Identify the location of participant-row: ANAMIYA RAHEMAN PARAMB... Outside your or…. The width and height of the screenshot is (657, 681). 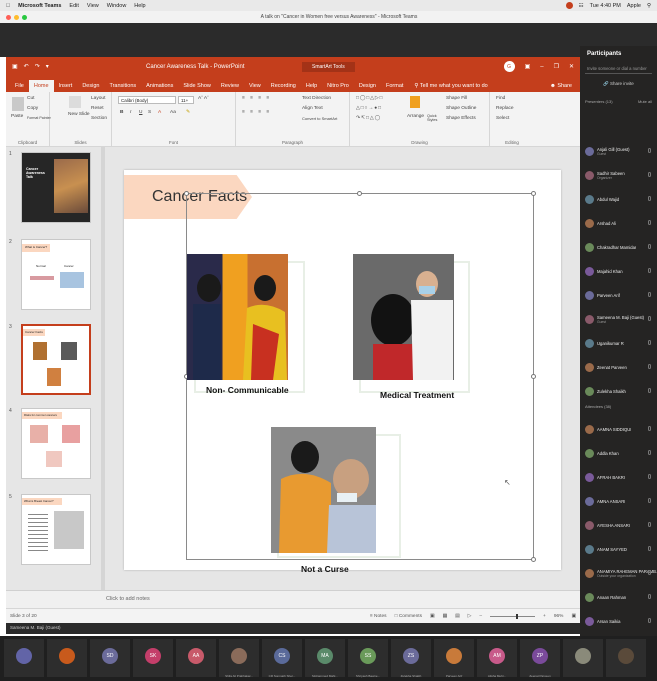
(621, 573).